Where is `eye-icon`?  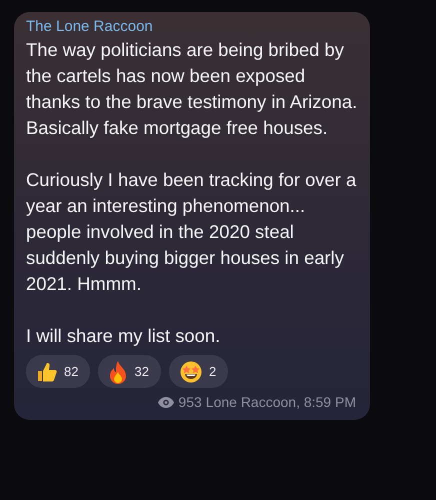 eye-icon is located at coordinates (166, 402).